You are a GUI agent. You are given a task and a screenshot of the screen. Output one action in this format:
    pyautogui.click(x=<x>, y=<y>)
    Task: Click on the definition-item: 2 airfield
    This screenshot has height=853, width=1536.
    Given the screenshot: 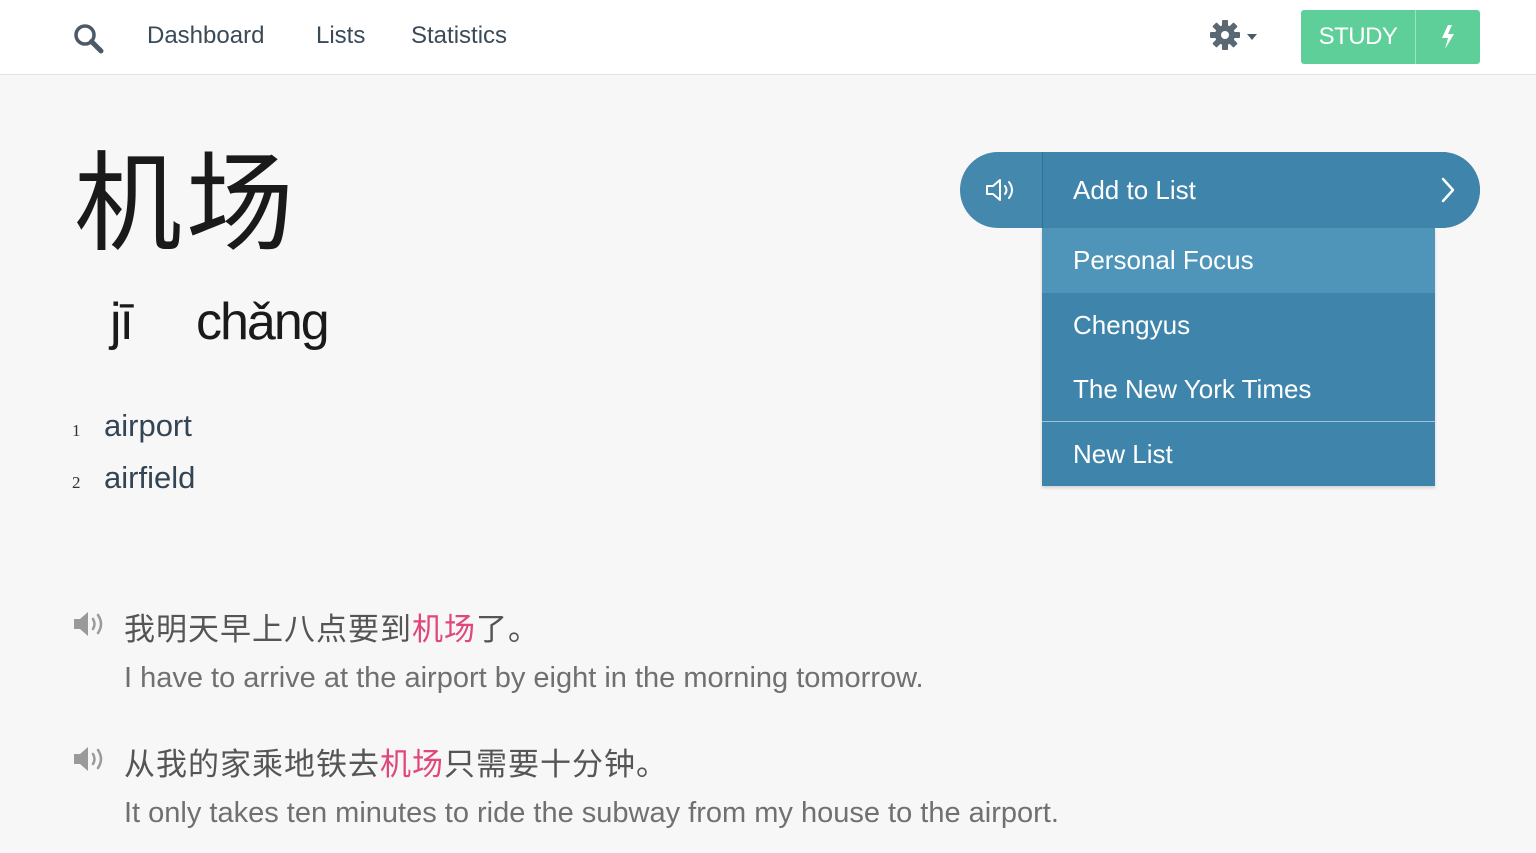 What is the action you would take?
    pyautogui.click(x=133, y=478)
    